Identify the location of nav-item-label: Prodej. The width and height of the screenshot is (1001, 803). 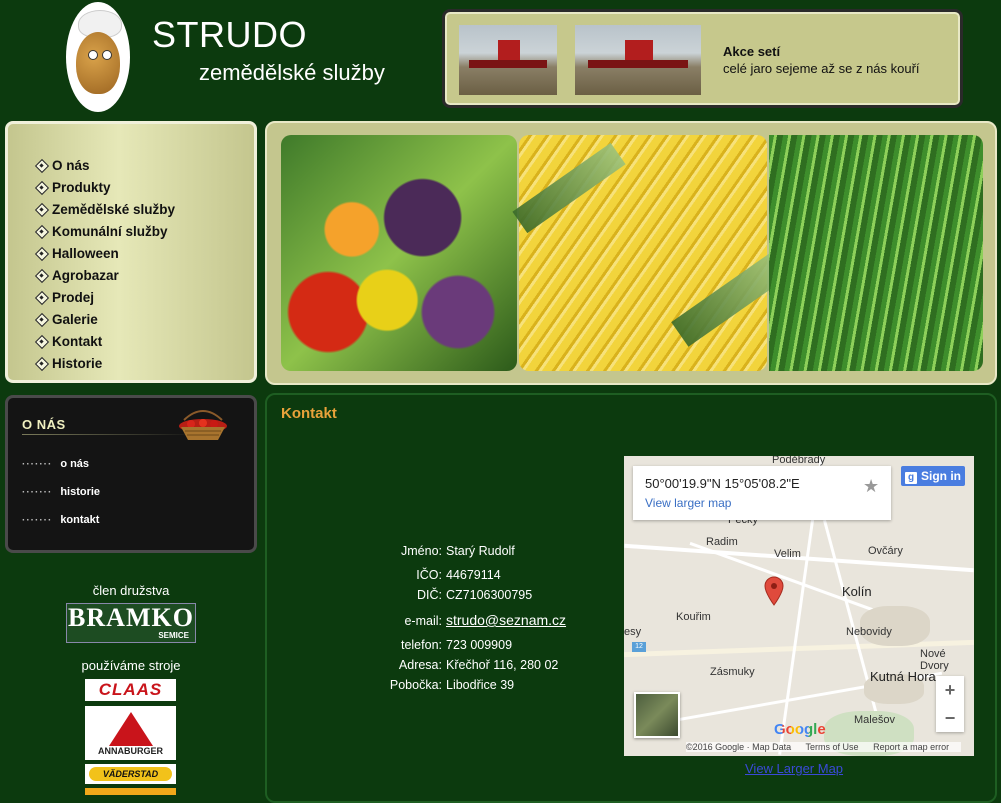
(73, 297).